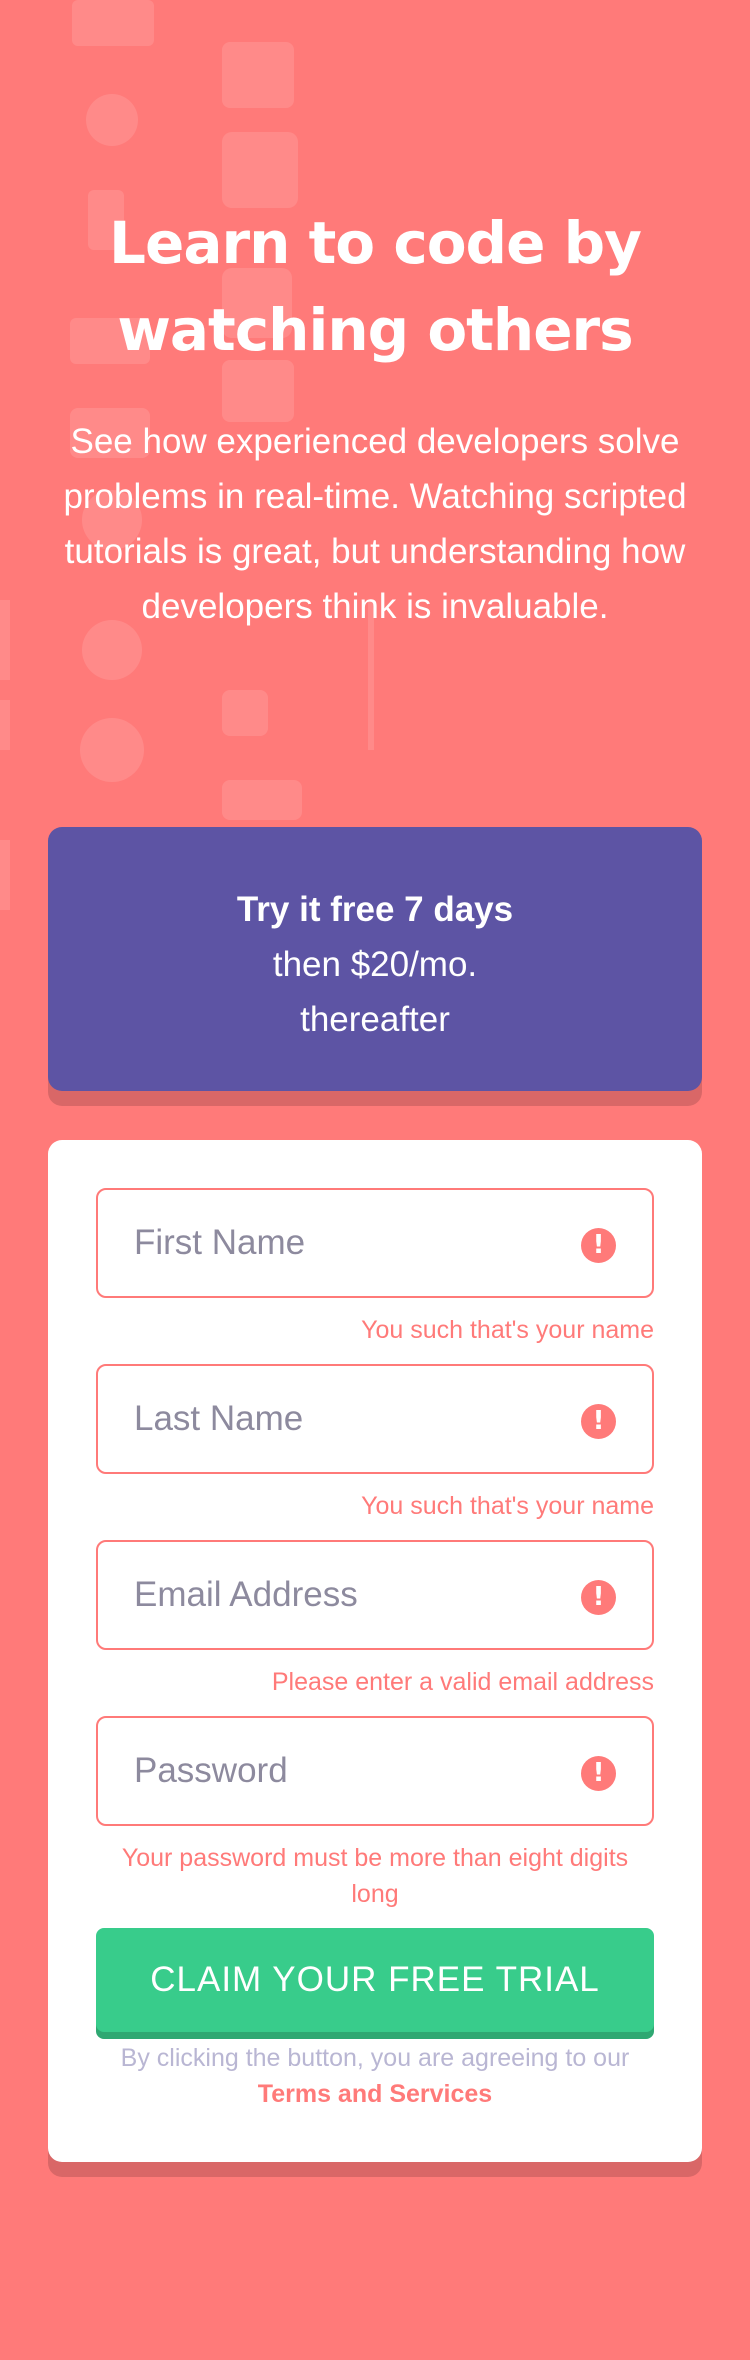  Describe the element at coordinates (375, 1980) in the screenshot. I see `claim-trial-button: CLAIM YOUR FREE TRIAL` at that location.